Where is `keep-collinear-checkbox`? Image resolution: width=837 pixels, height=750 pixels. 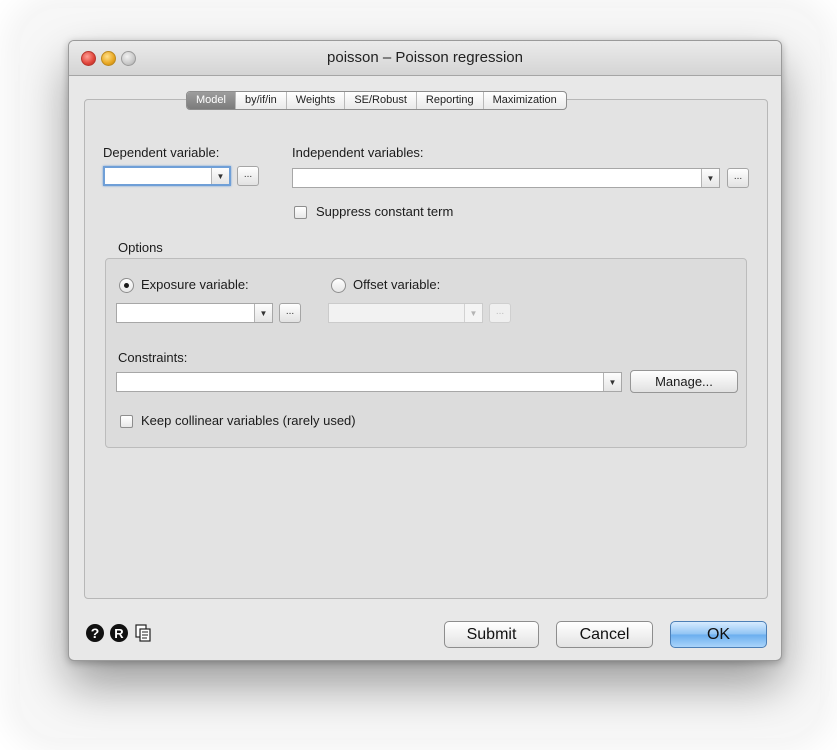
keep-collinear-checkbox is located at coordinates (126, 421).